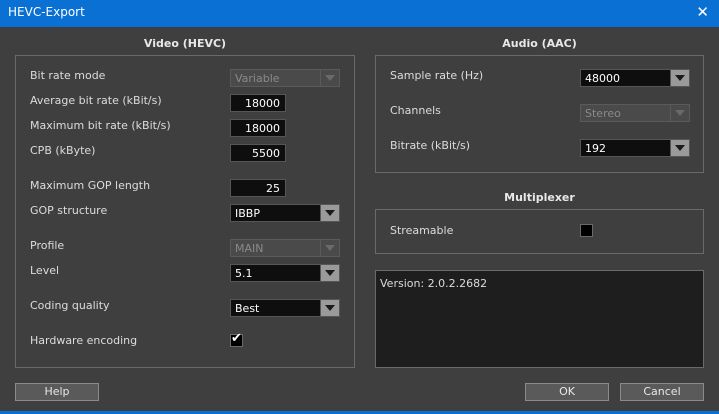 This screenshot has width=719, height=414. Describe the element at coordinates (258, 103) in the screenshot. I see `avg-bit-rate-input: 18000` at that location.